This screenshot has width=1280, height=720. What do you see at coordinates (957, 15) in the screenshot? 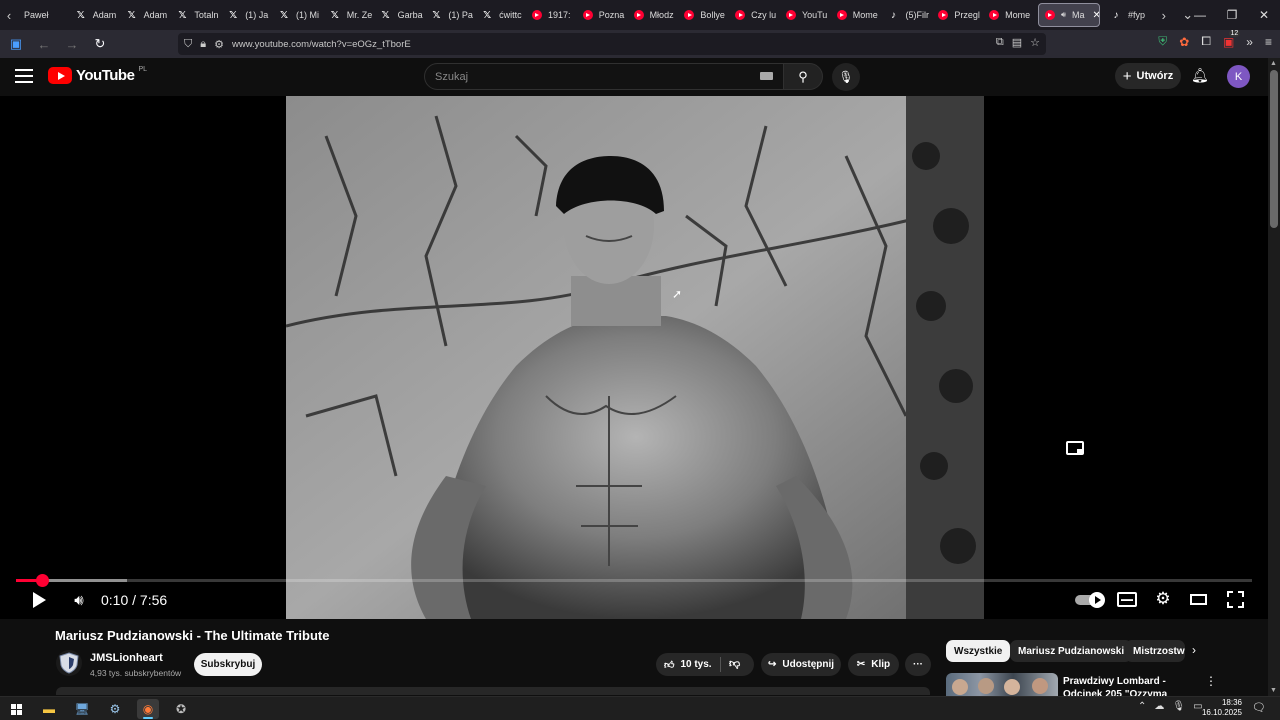
I see `tab: Przegl` at bounding box center [957, 15].